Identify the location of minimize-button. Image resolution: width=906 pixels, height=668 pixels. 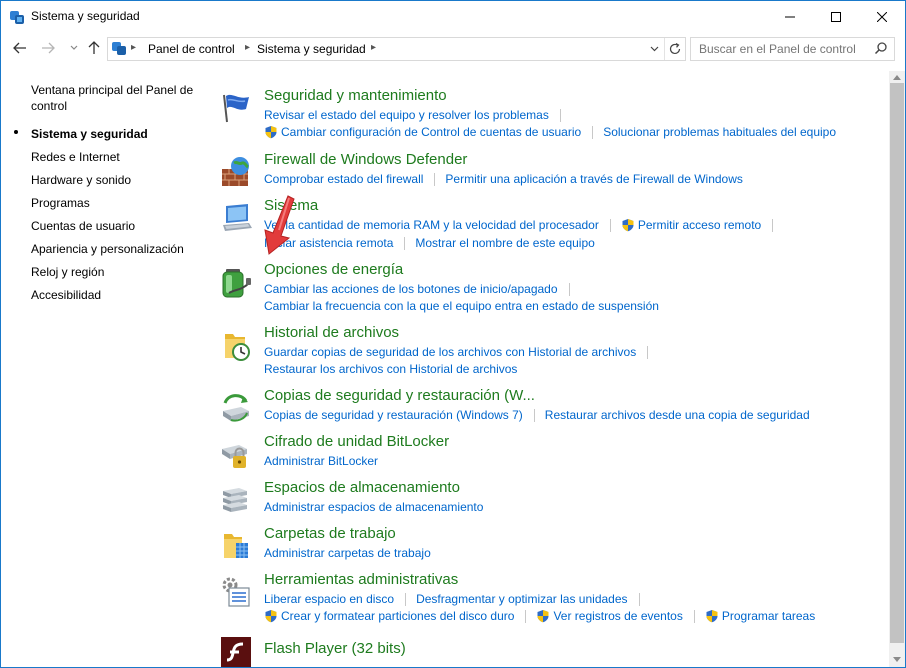
(790, 16).